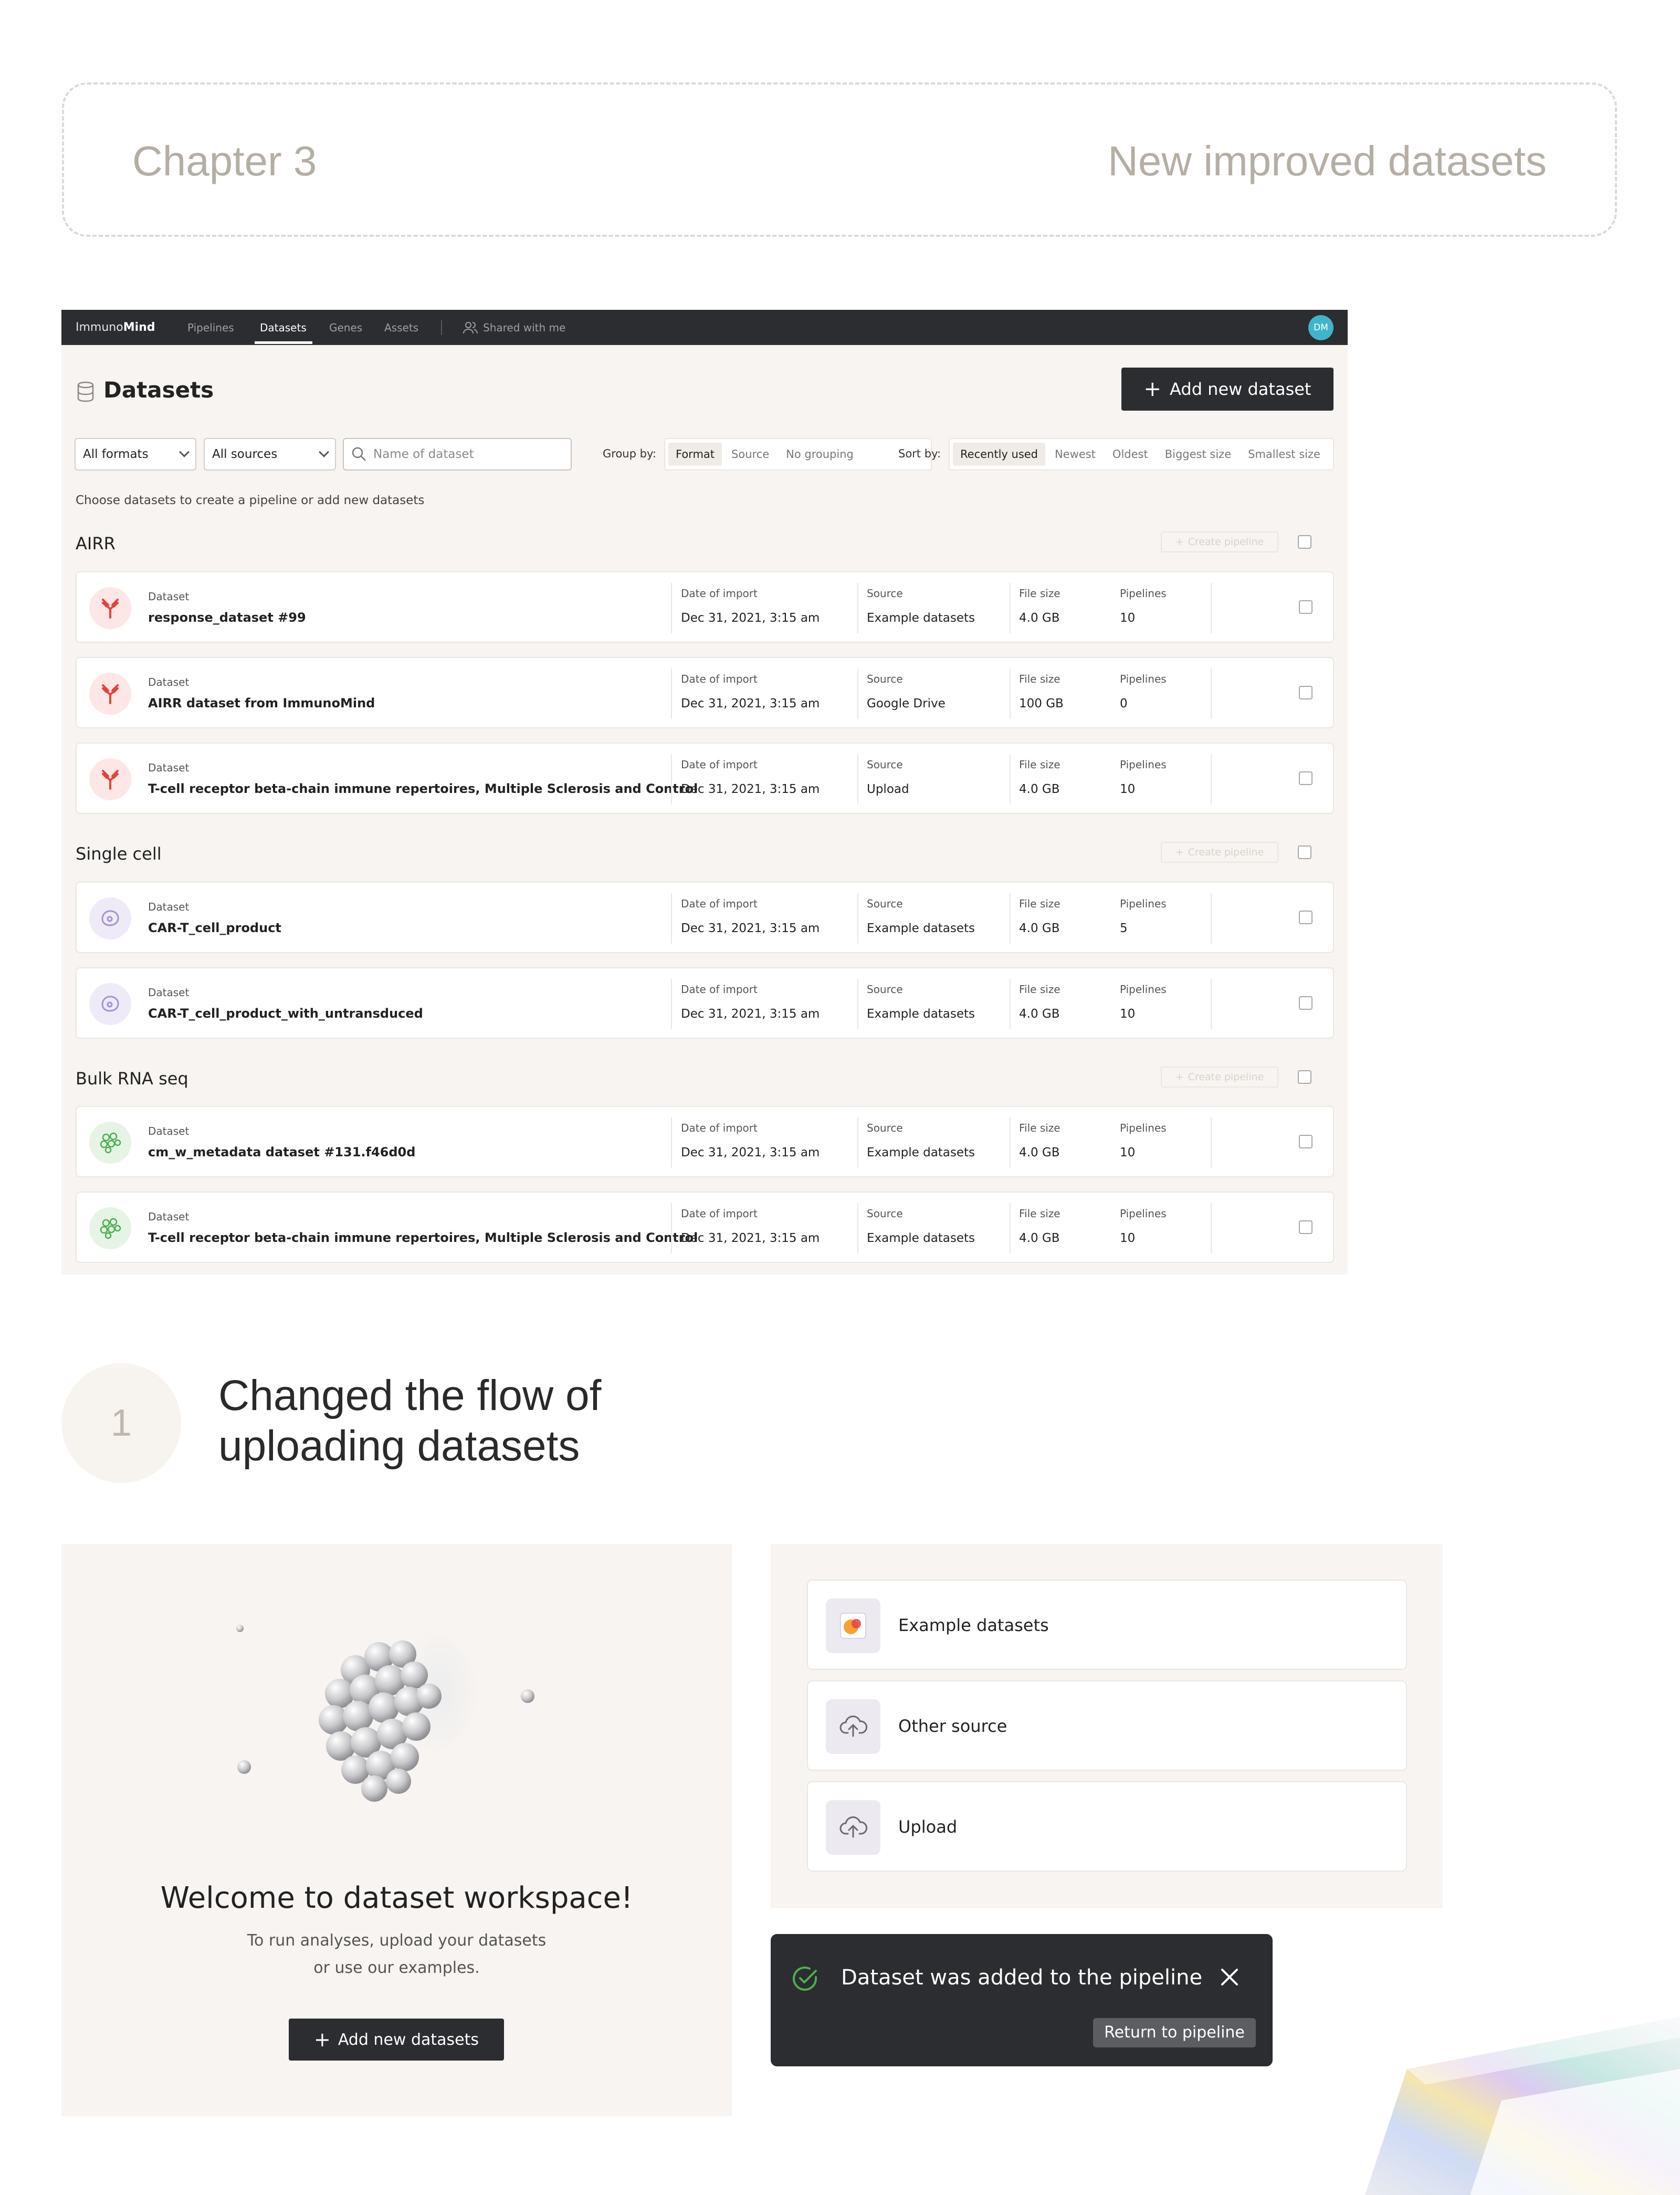 This screenshot has width=1680, height=2195. I want to click on section-title: Changed the flow of uploading datasets, so click(410, 1421).